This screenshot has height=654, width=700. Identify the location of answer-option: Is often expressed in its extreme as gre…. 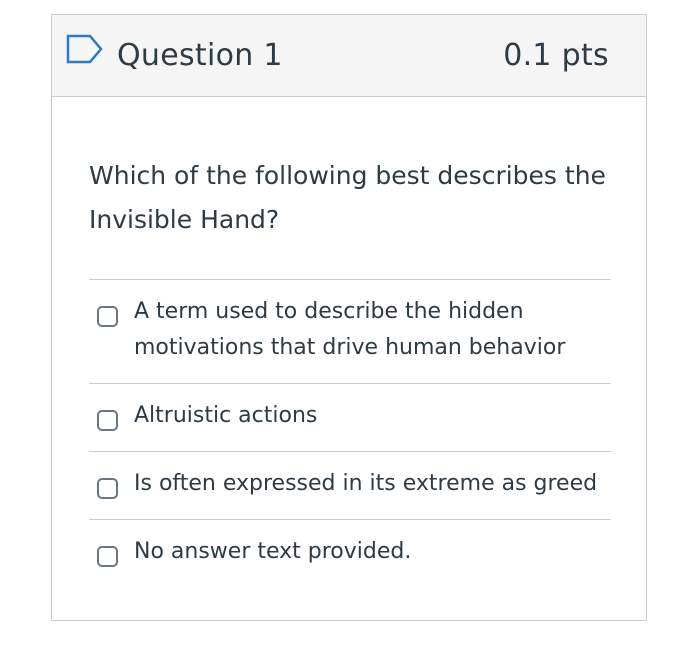
(350, 485).